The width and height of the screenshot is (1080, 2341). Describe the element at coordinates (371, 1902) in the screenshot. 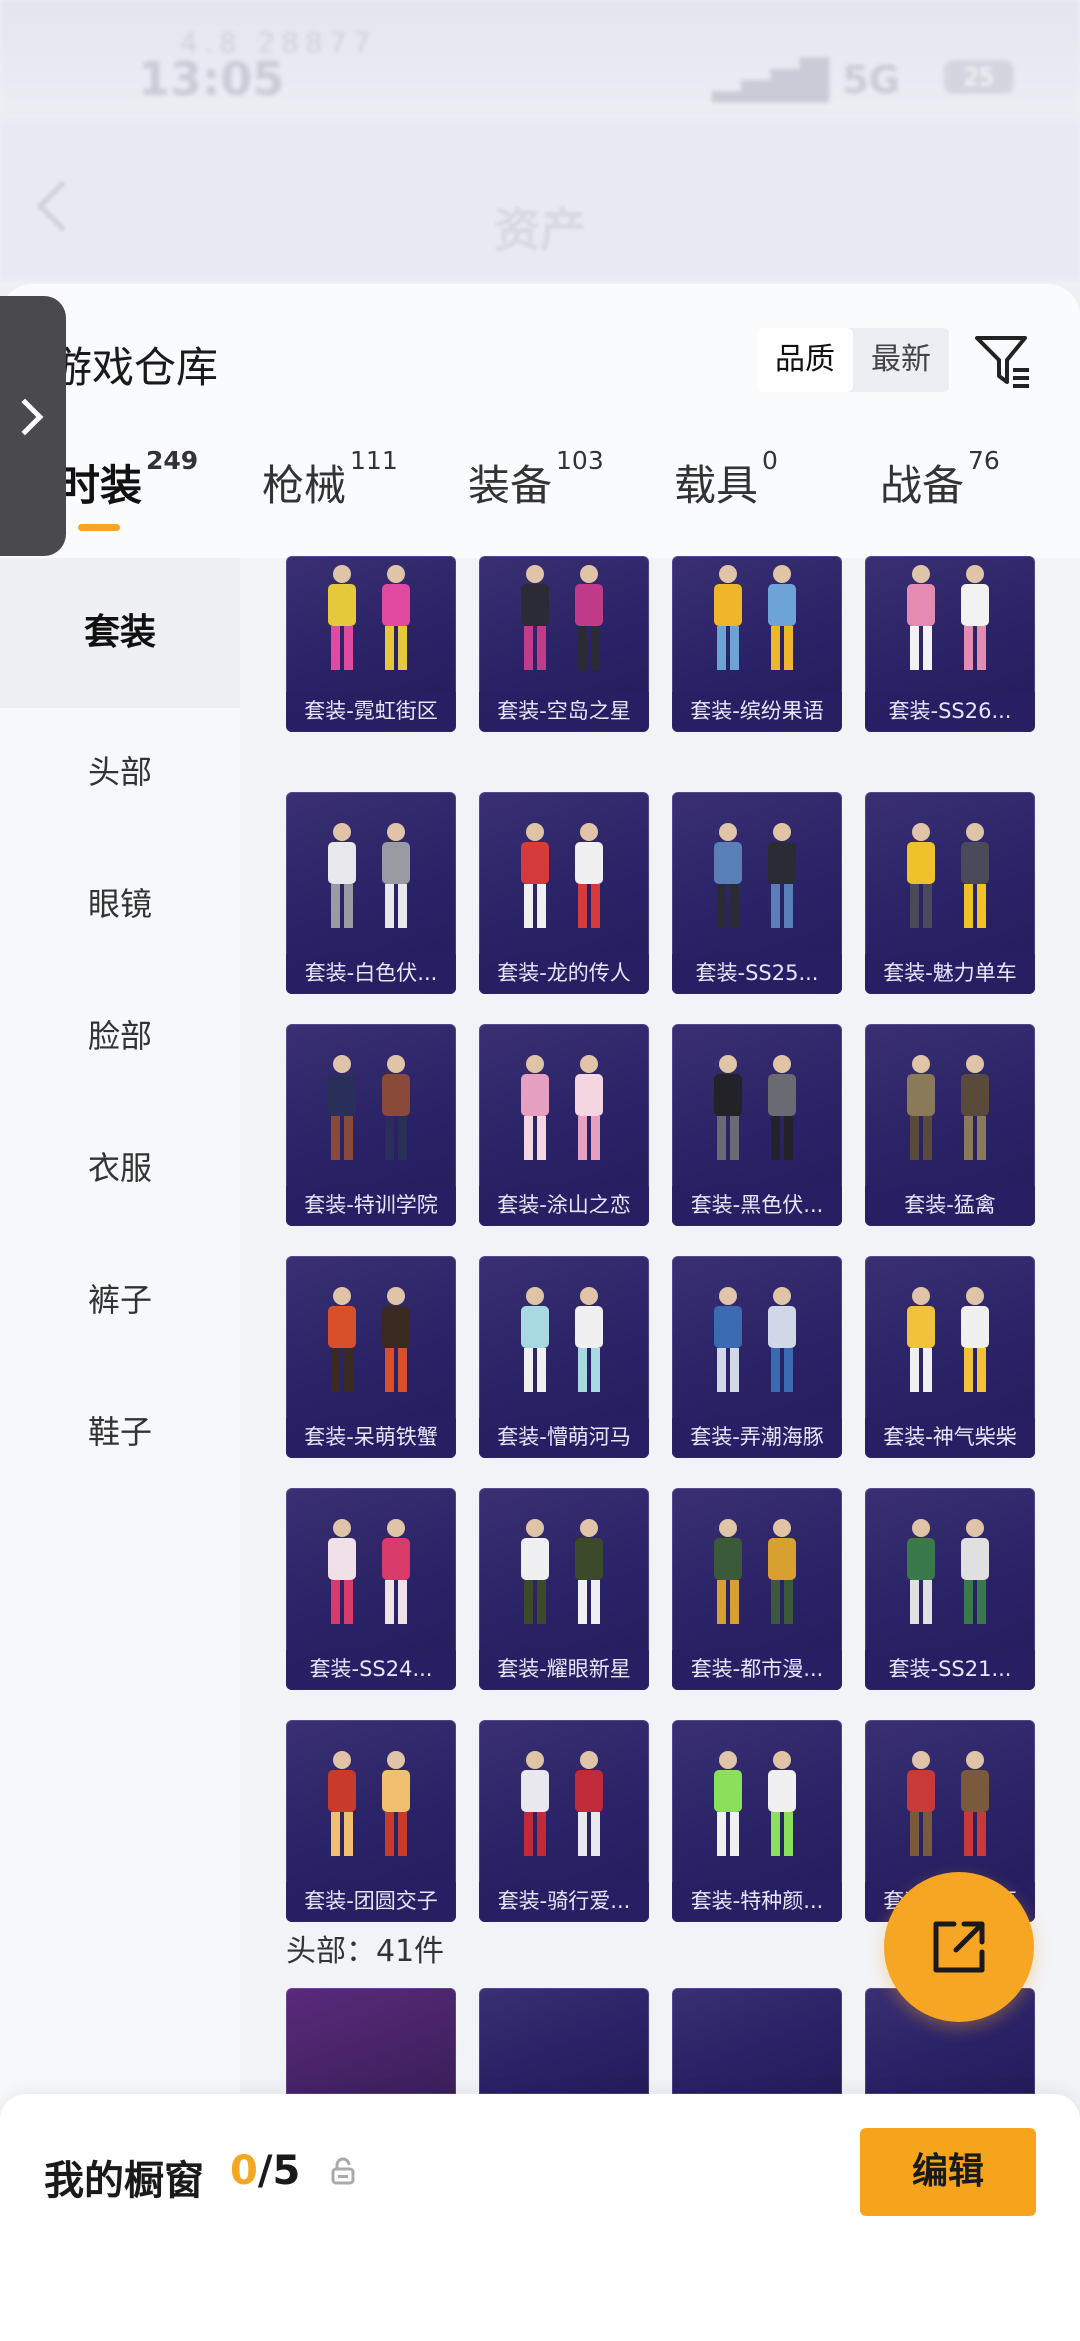

I see `item-label: 套装-团圆交子` at that location.